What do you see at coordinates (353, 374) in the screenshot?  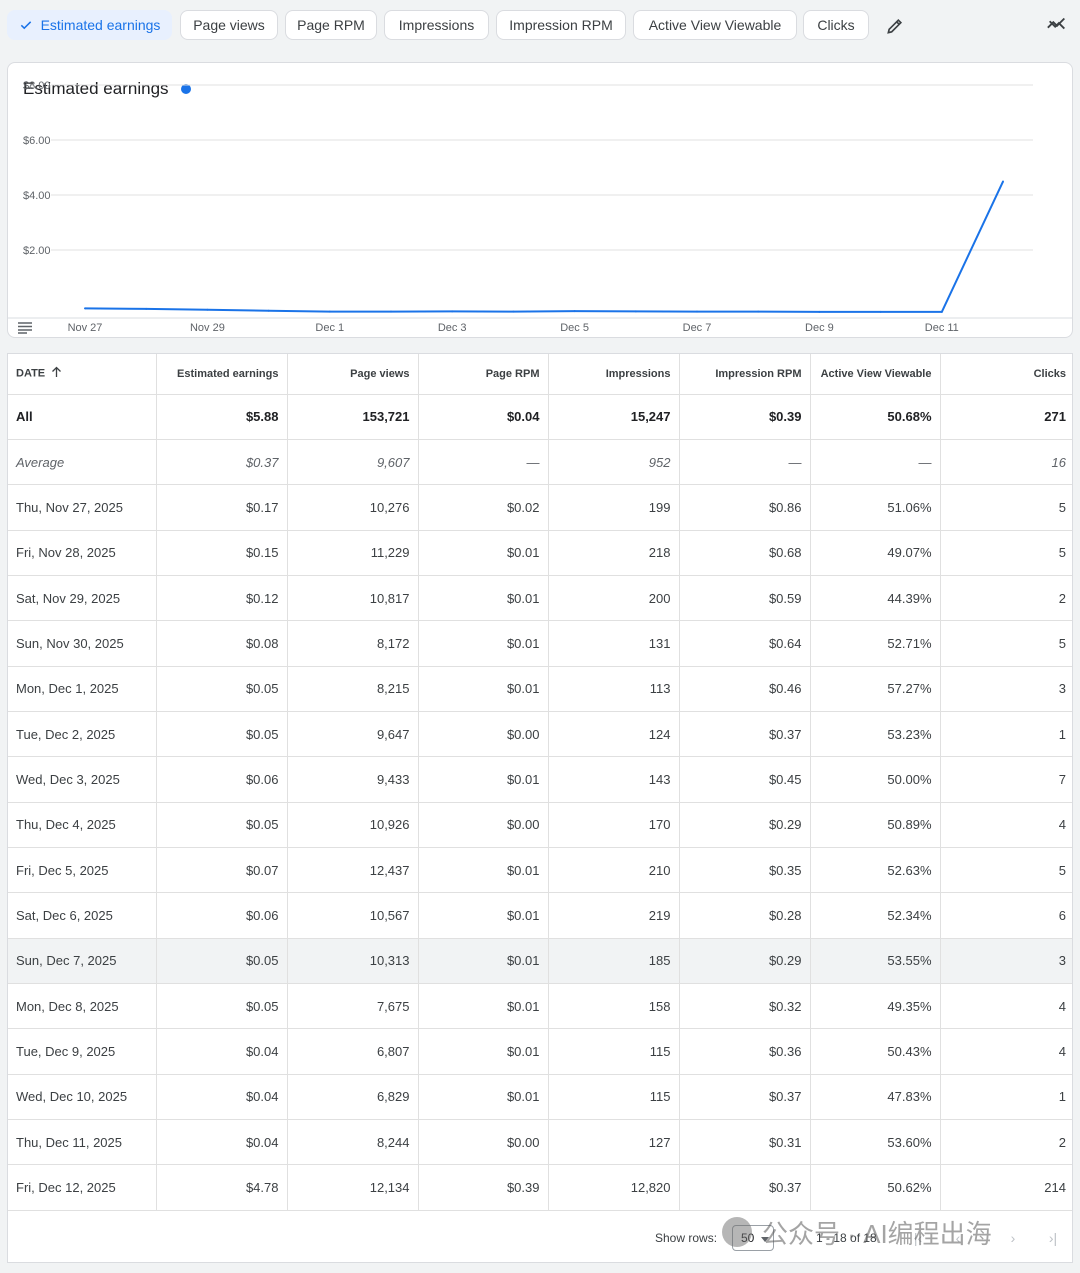 I see `column-header-page-views: Page views` at bounding box center [353, 374].